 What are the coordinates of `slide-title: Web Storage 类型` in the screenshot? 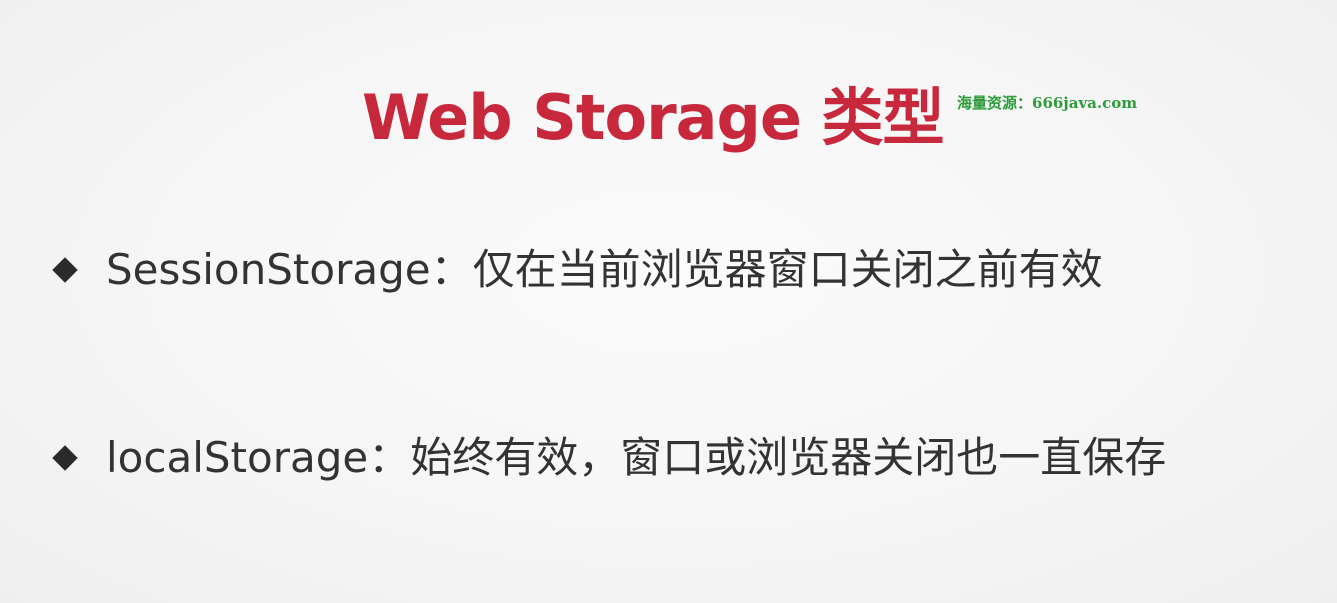 It's located at (653, 117).